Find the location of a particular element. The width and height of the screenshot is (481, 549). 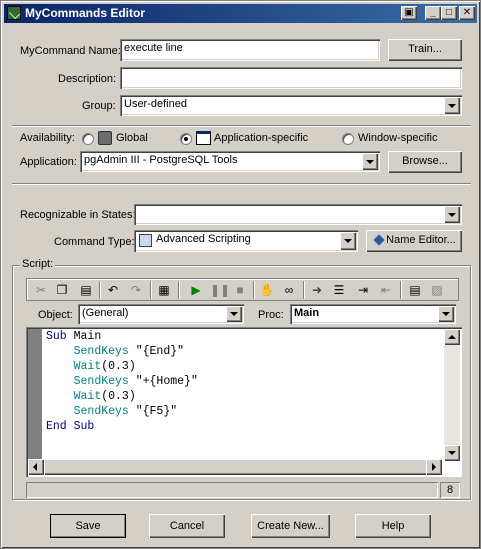

app-icon is located at coordinates (14, 13).